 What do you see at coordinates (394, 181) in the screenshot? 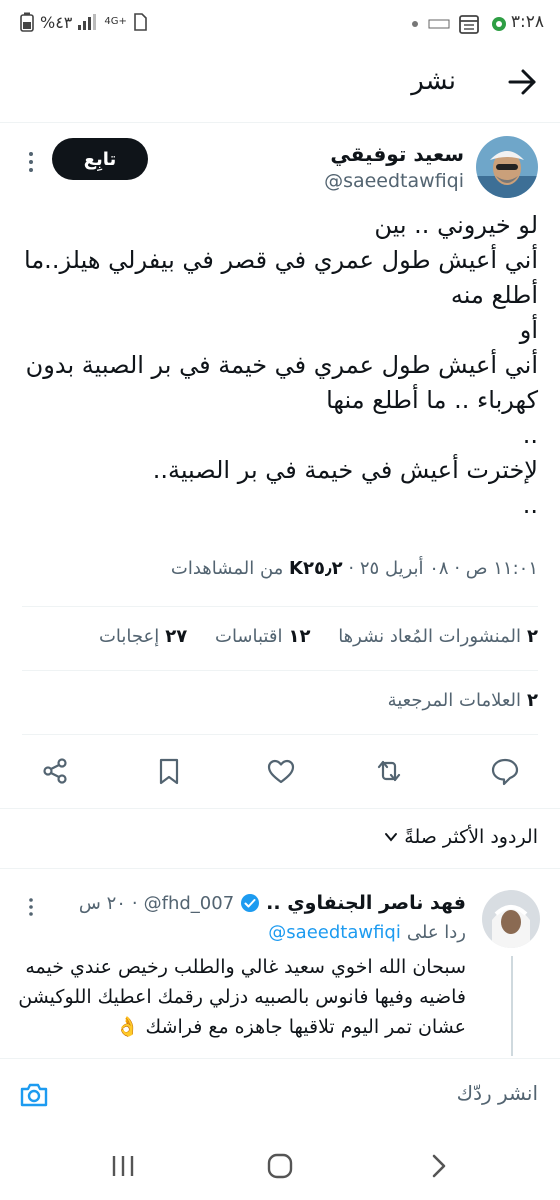
I see `author-handle: @saeedtawfiqi` at bounding box center [394, 181].